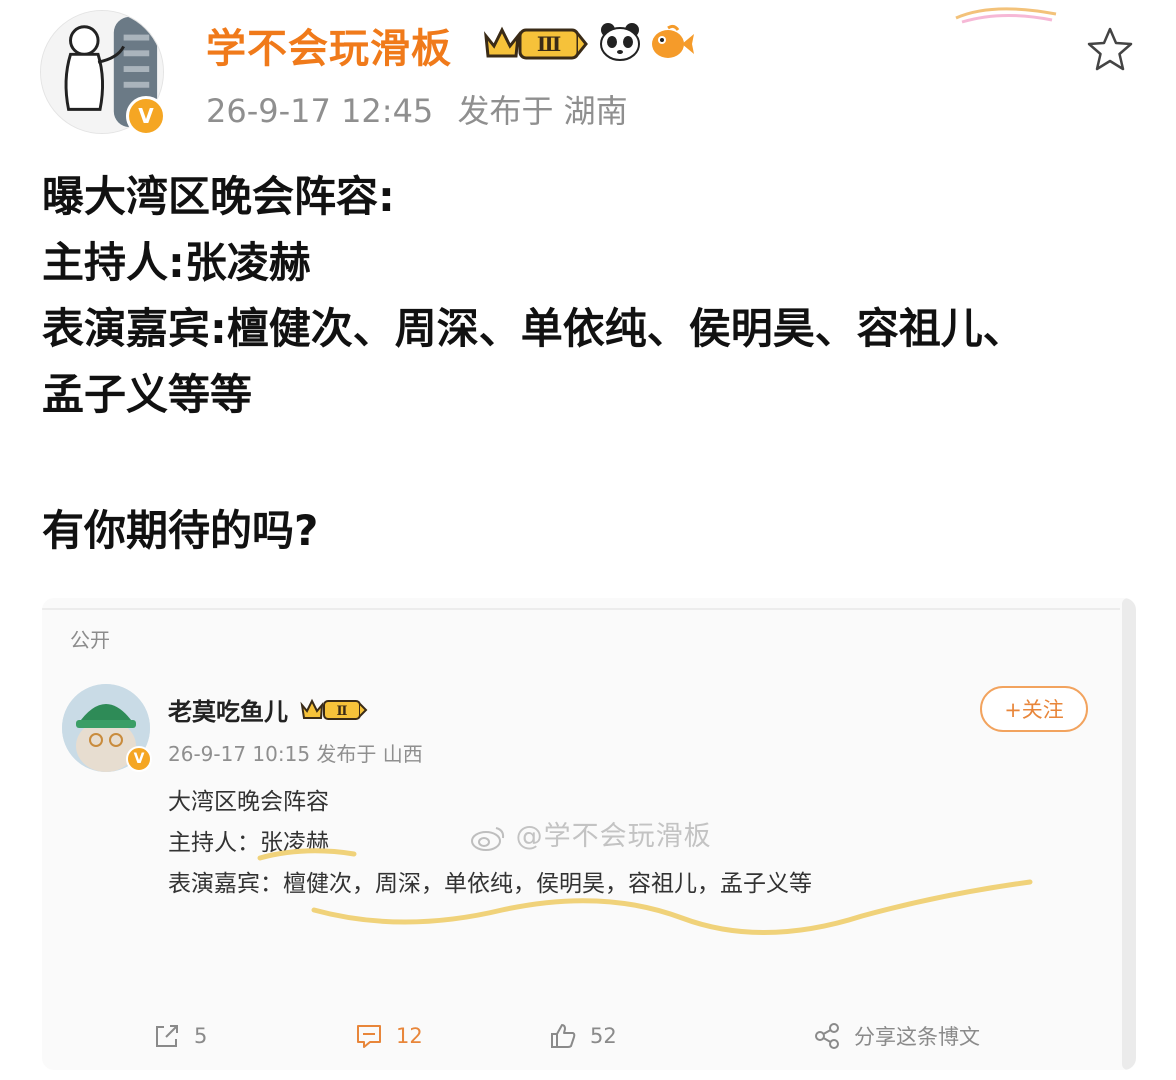  What do you see at coordinates (334, 709) in the screenshot?
I see `crown-vip-badge-icon: Ⅱ` at bounding box center [334, 709].